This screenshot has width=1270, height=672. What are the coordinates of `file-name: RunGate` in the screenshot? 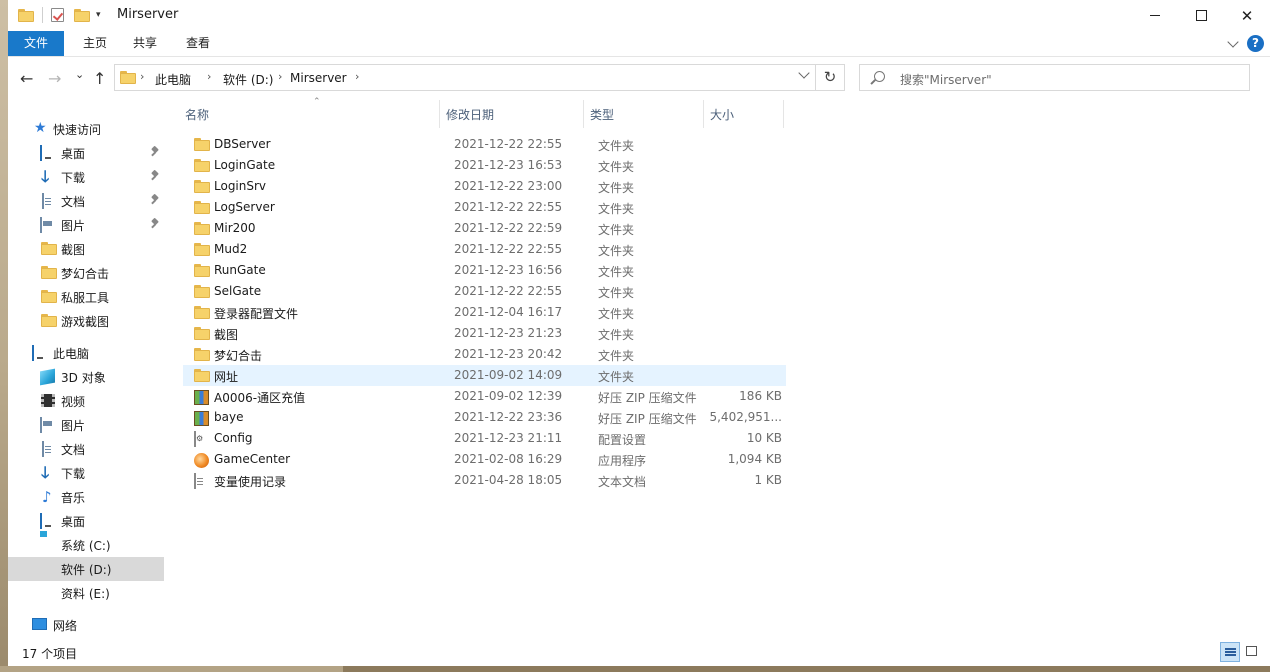 It's located at (240, 270).